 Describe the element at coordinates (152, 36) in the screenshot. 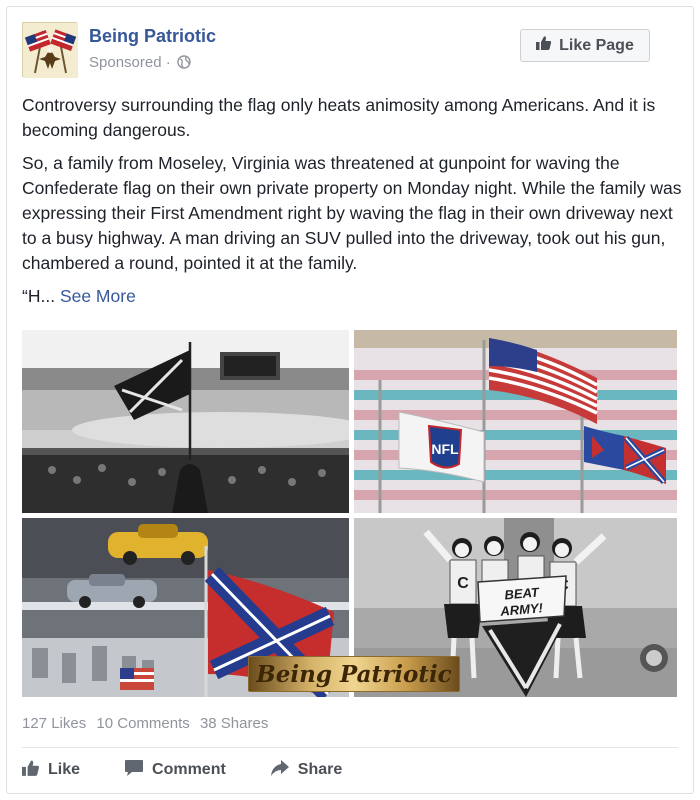

I see `page-name-link: Being Patriotic` at that location.